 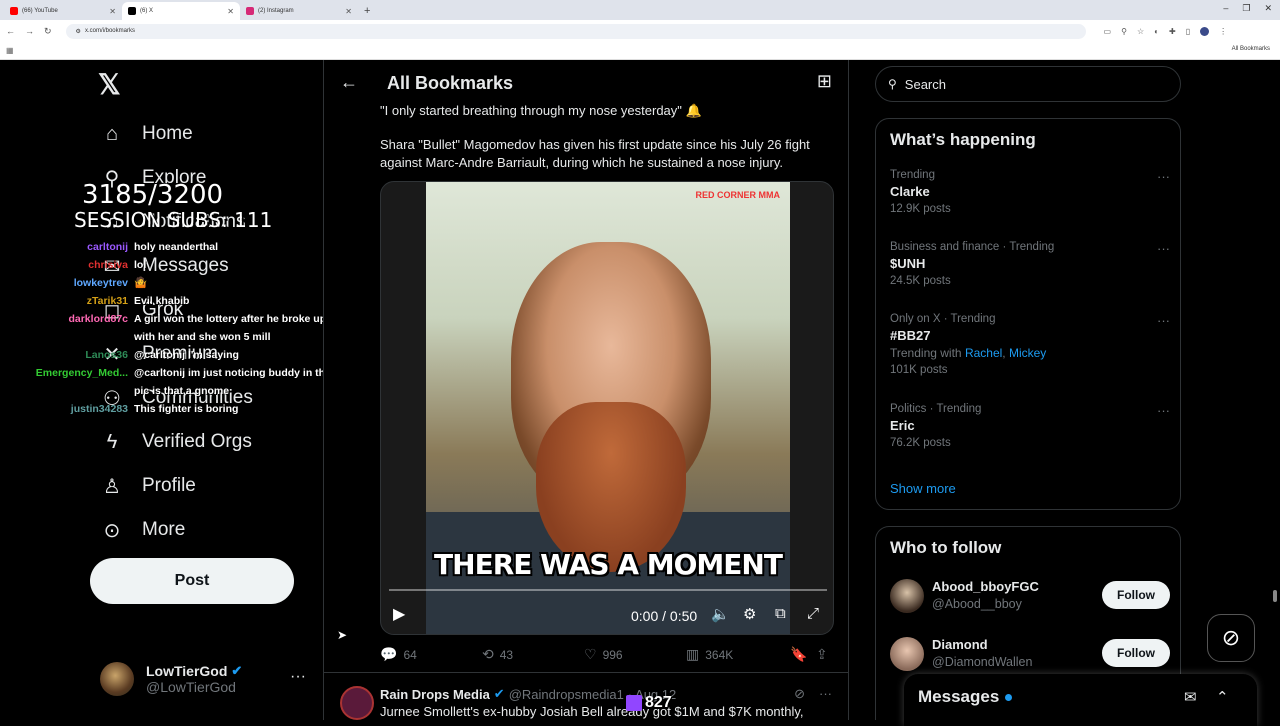 What do you see at coordinates (780, 613) in the screenshot?
I see `pip-icon: ⧉` at bounding box center [780, 613].